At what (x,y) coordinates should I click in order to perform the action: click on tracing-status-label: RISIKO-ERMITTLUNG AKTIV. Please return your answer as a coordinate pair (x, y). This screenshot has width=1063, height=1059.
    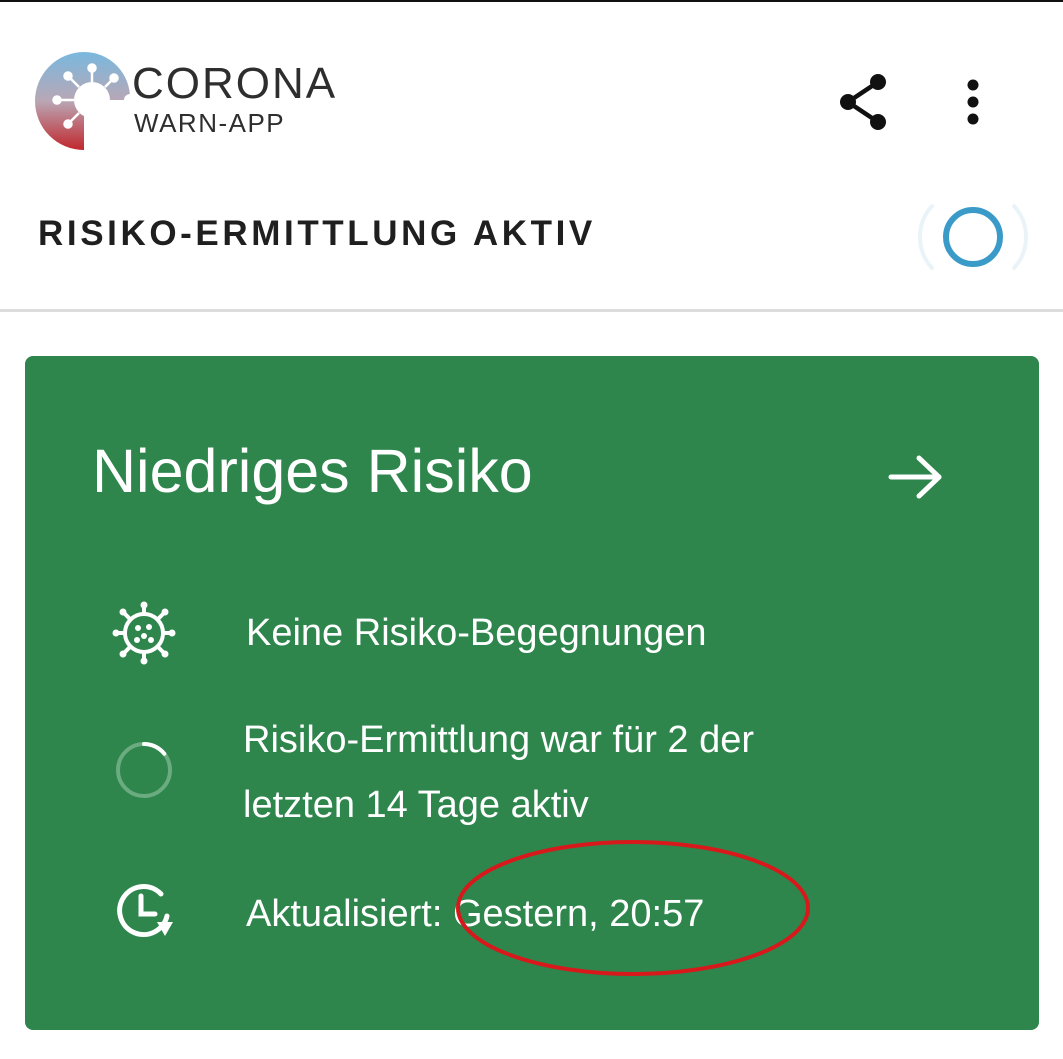
    Looking at the image, I should click on (317, 233).